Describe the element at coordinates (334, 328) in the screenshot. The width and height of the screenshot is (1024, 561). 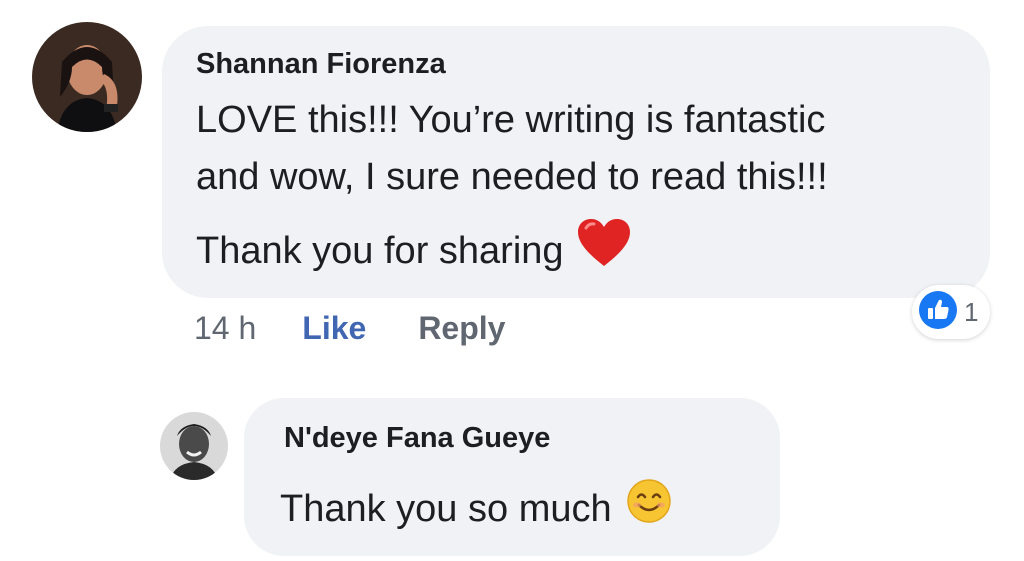
I see `like-button: Like` at that location.